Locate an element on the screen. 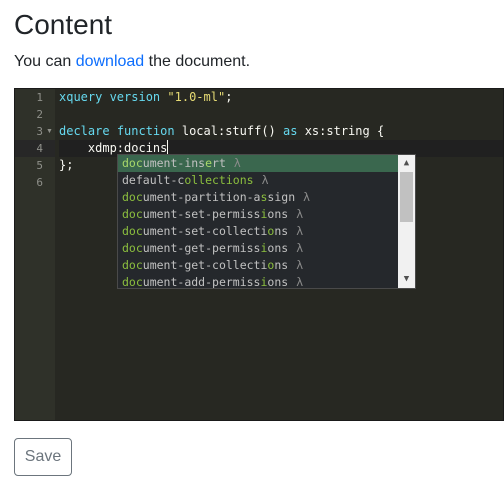 The image size is (504, 489). code-line-1: xquery version "1.0-ml"; is located at coordinates (145, 97).